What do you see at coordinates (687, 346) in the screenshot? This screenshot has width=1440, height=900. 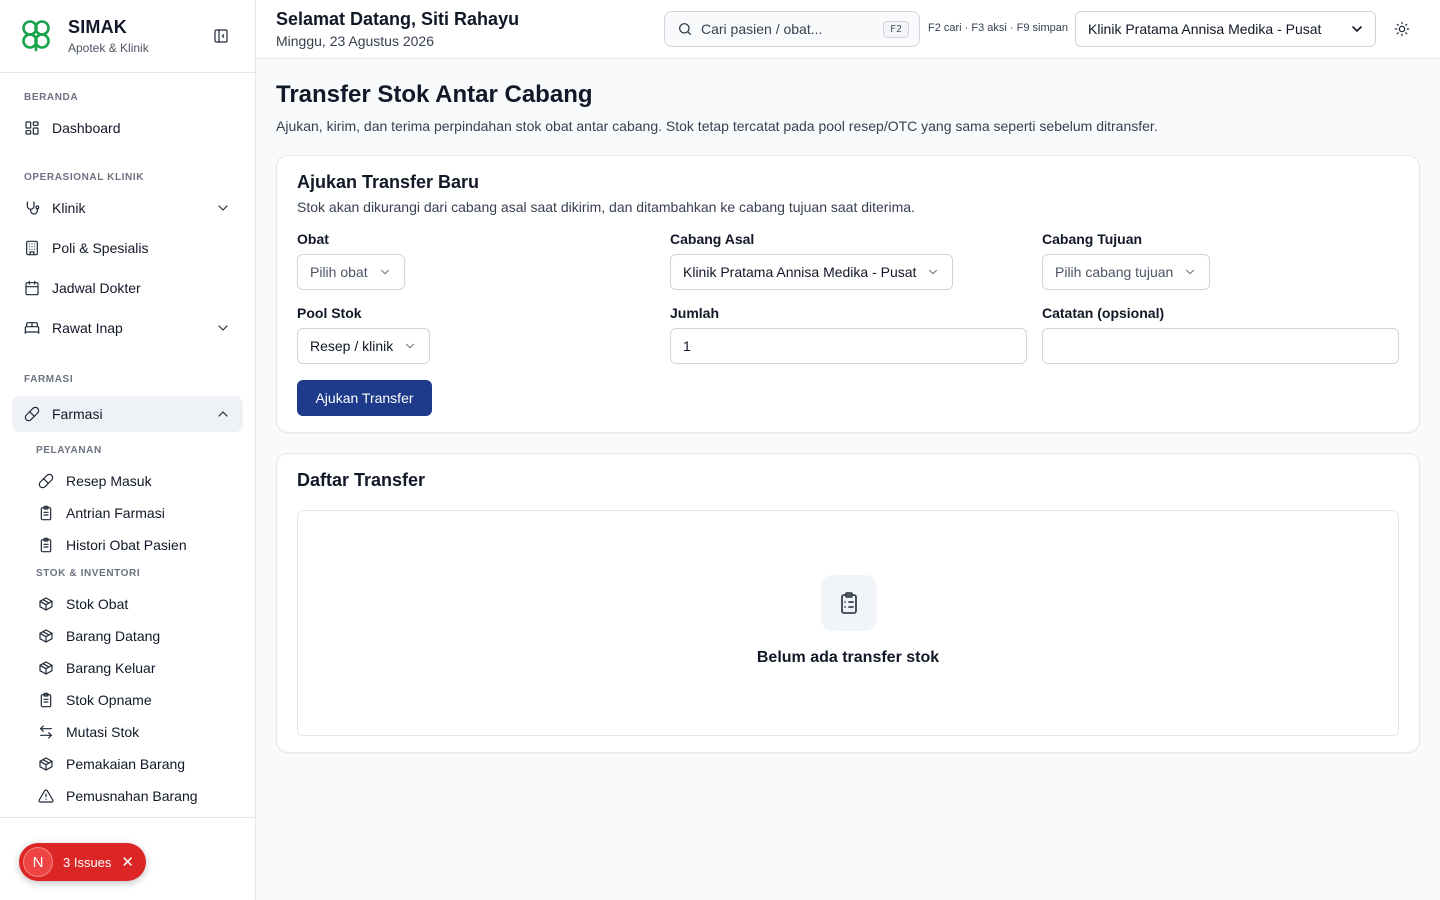 I see `jumlah-value: 1` at bounding box center [687, 346].